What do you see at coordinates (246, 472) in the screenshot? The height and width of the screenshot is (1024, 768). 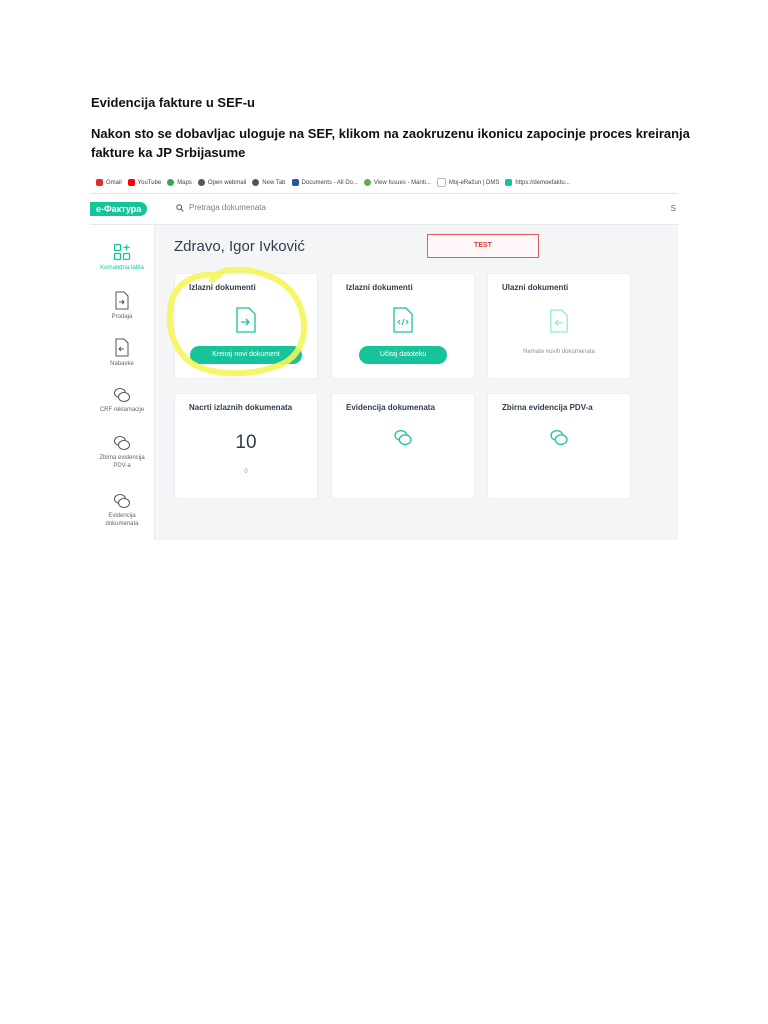 I see `drafts-subcount: 0` at bounding box center [246, 472].